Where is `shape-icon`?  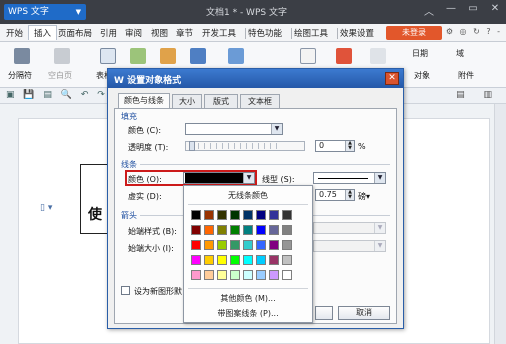 shape-icon is located at coordinates (168, 56).